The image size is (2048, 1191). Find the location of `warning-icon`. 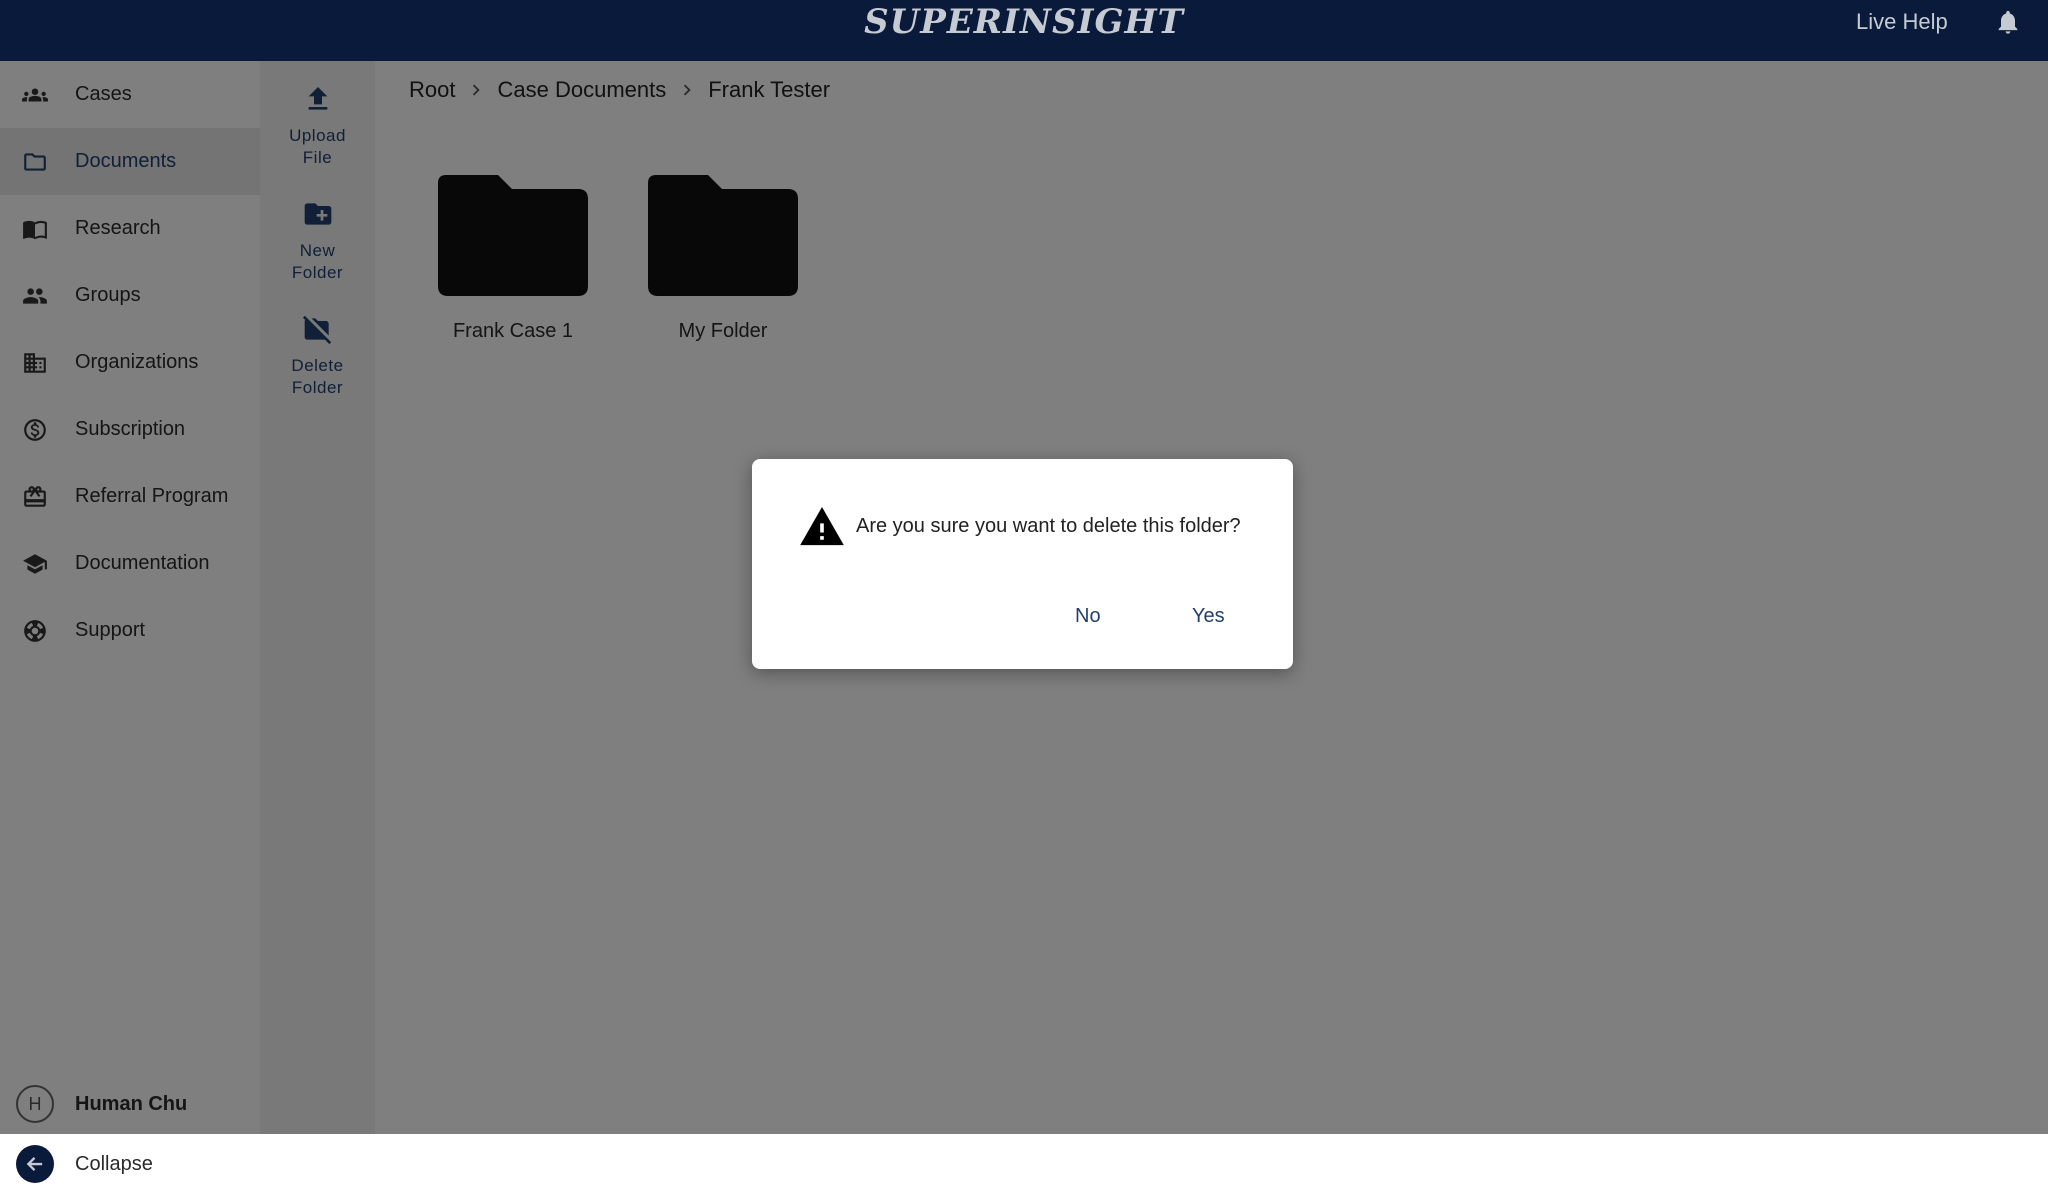

warning-icon is located at coordinates (822, 526).